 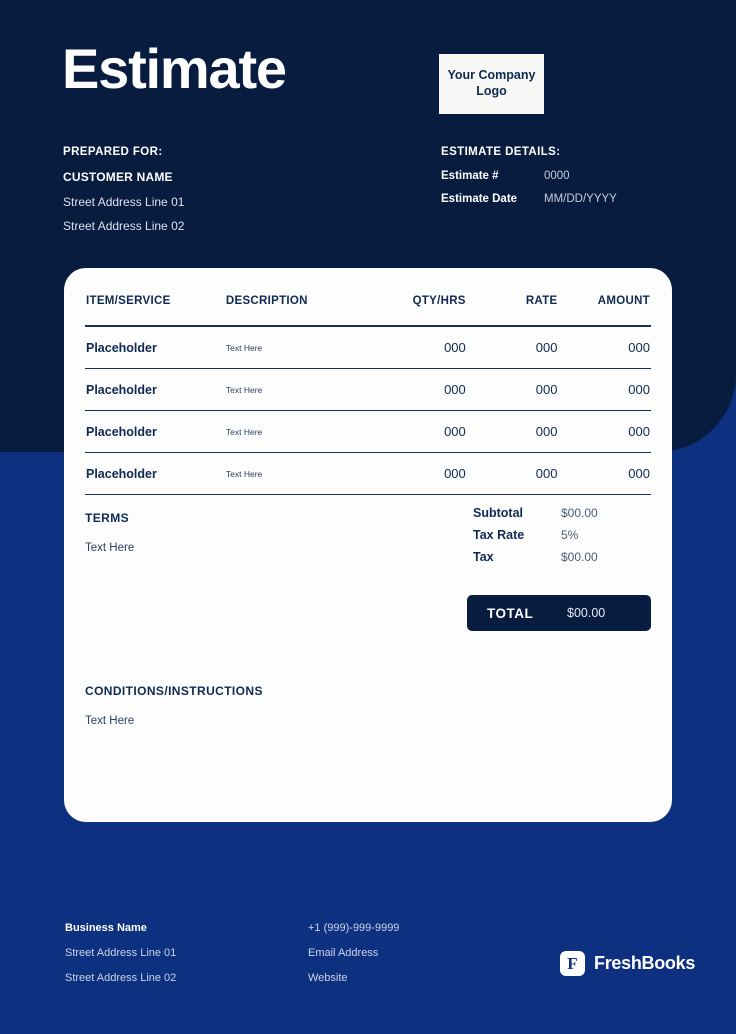 What do you see at coordinates (579, 557) in the screenshot?
I see `tax-value: $00.00` at bounding box center [579, 557].